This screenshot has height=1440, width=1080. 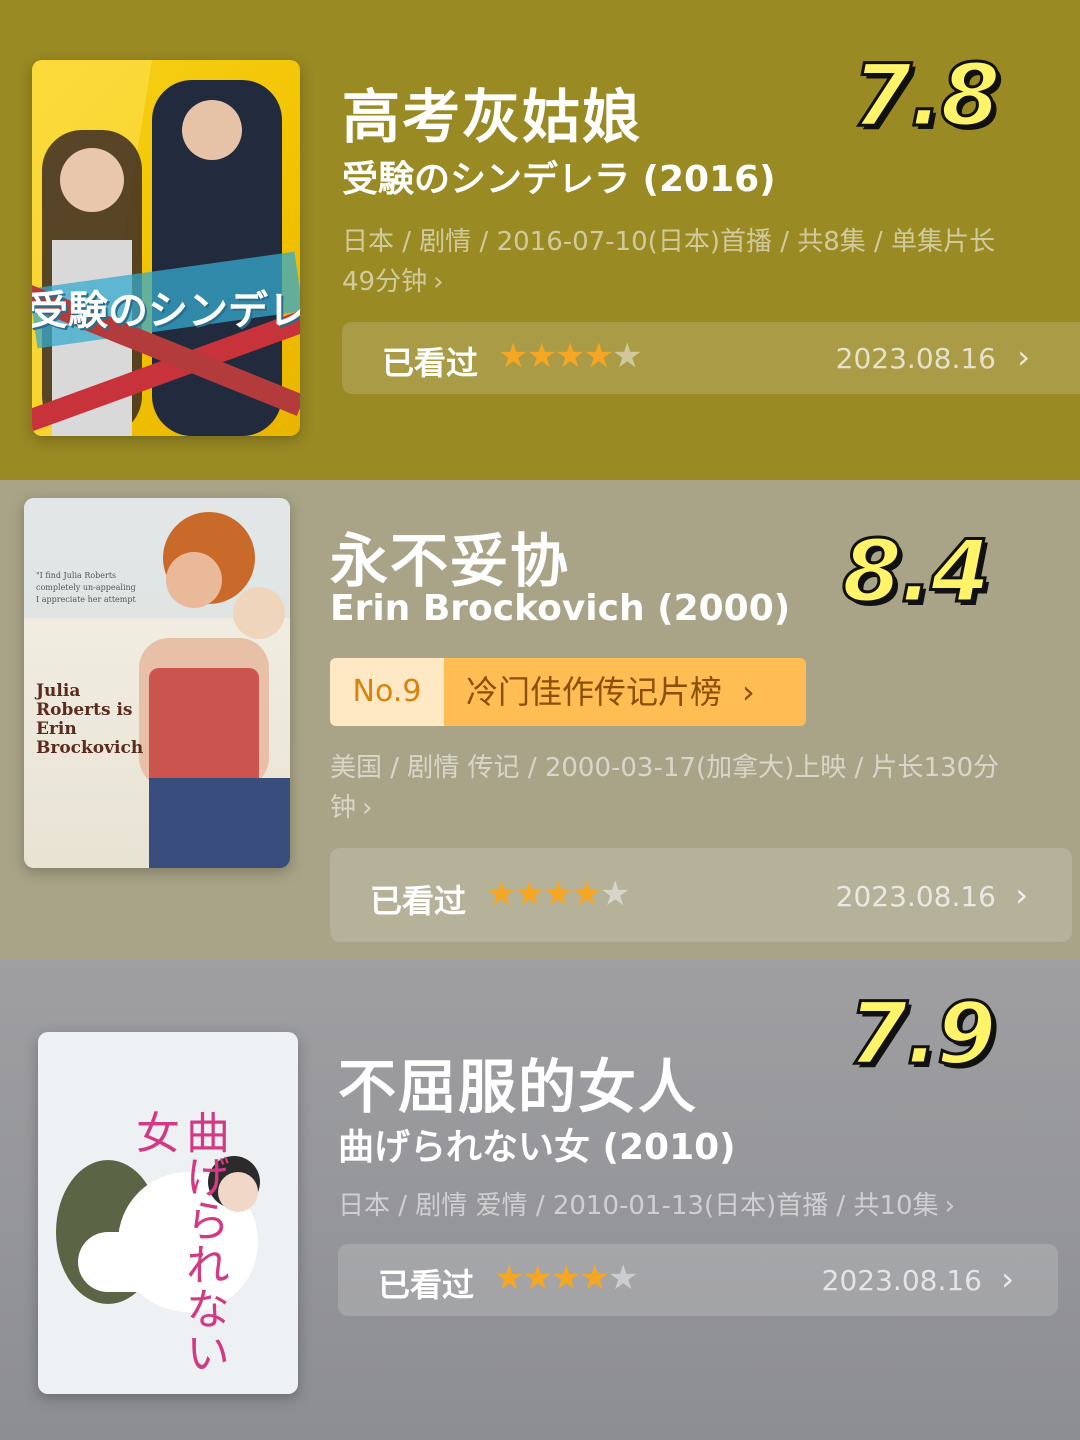 I want to click on poster-image: 曲げられない女, so click(x=168, y=1213).